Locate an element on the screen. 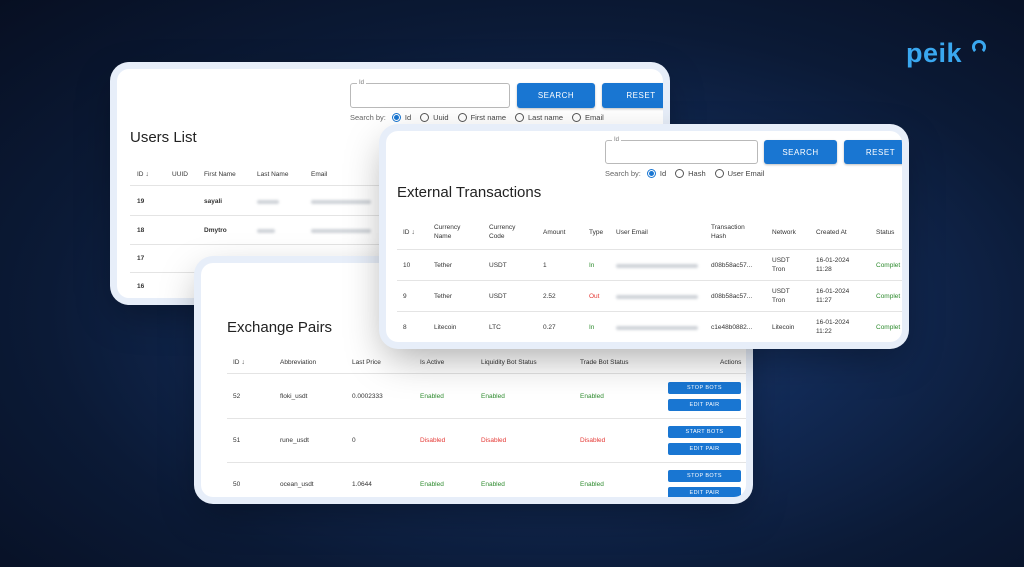  tx-row-10-amount: 1 is located at coordinates (545, 265).